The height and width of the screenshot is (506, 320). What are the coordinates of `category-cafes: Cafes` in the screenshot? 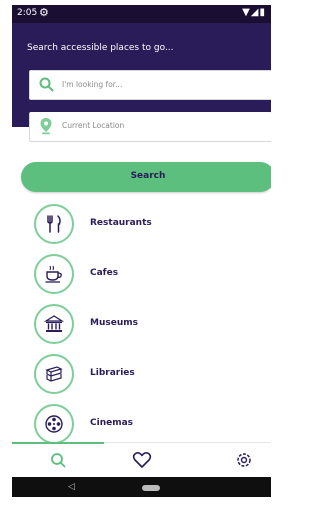 It's located at (139, 274).